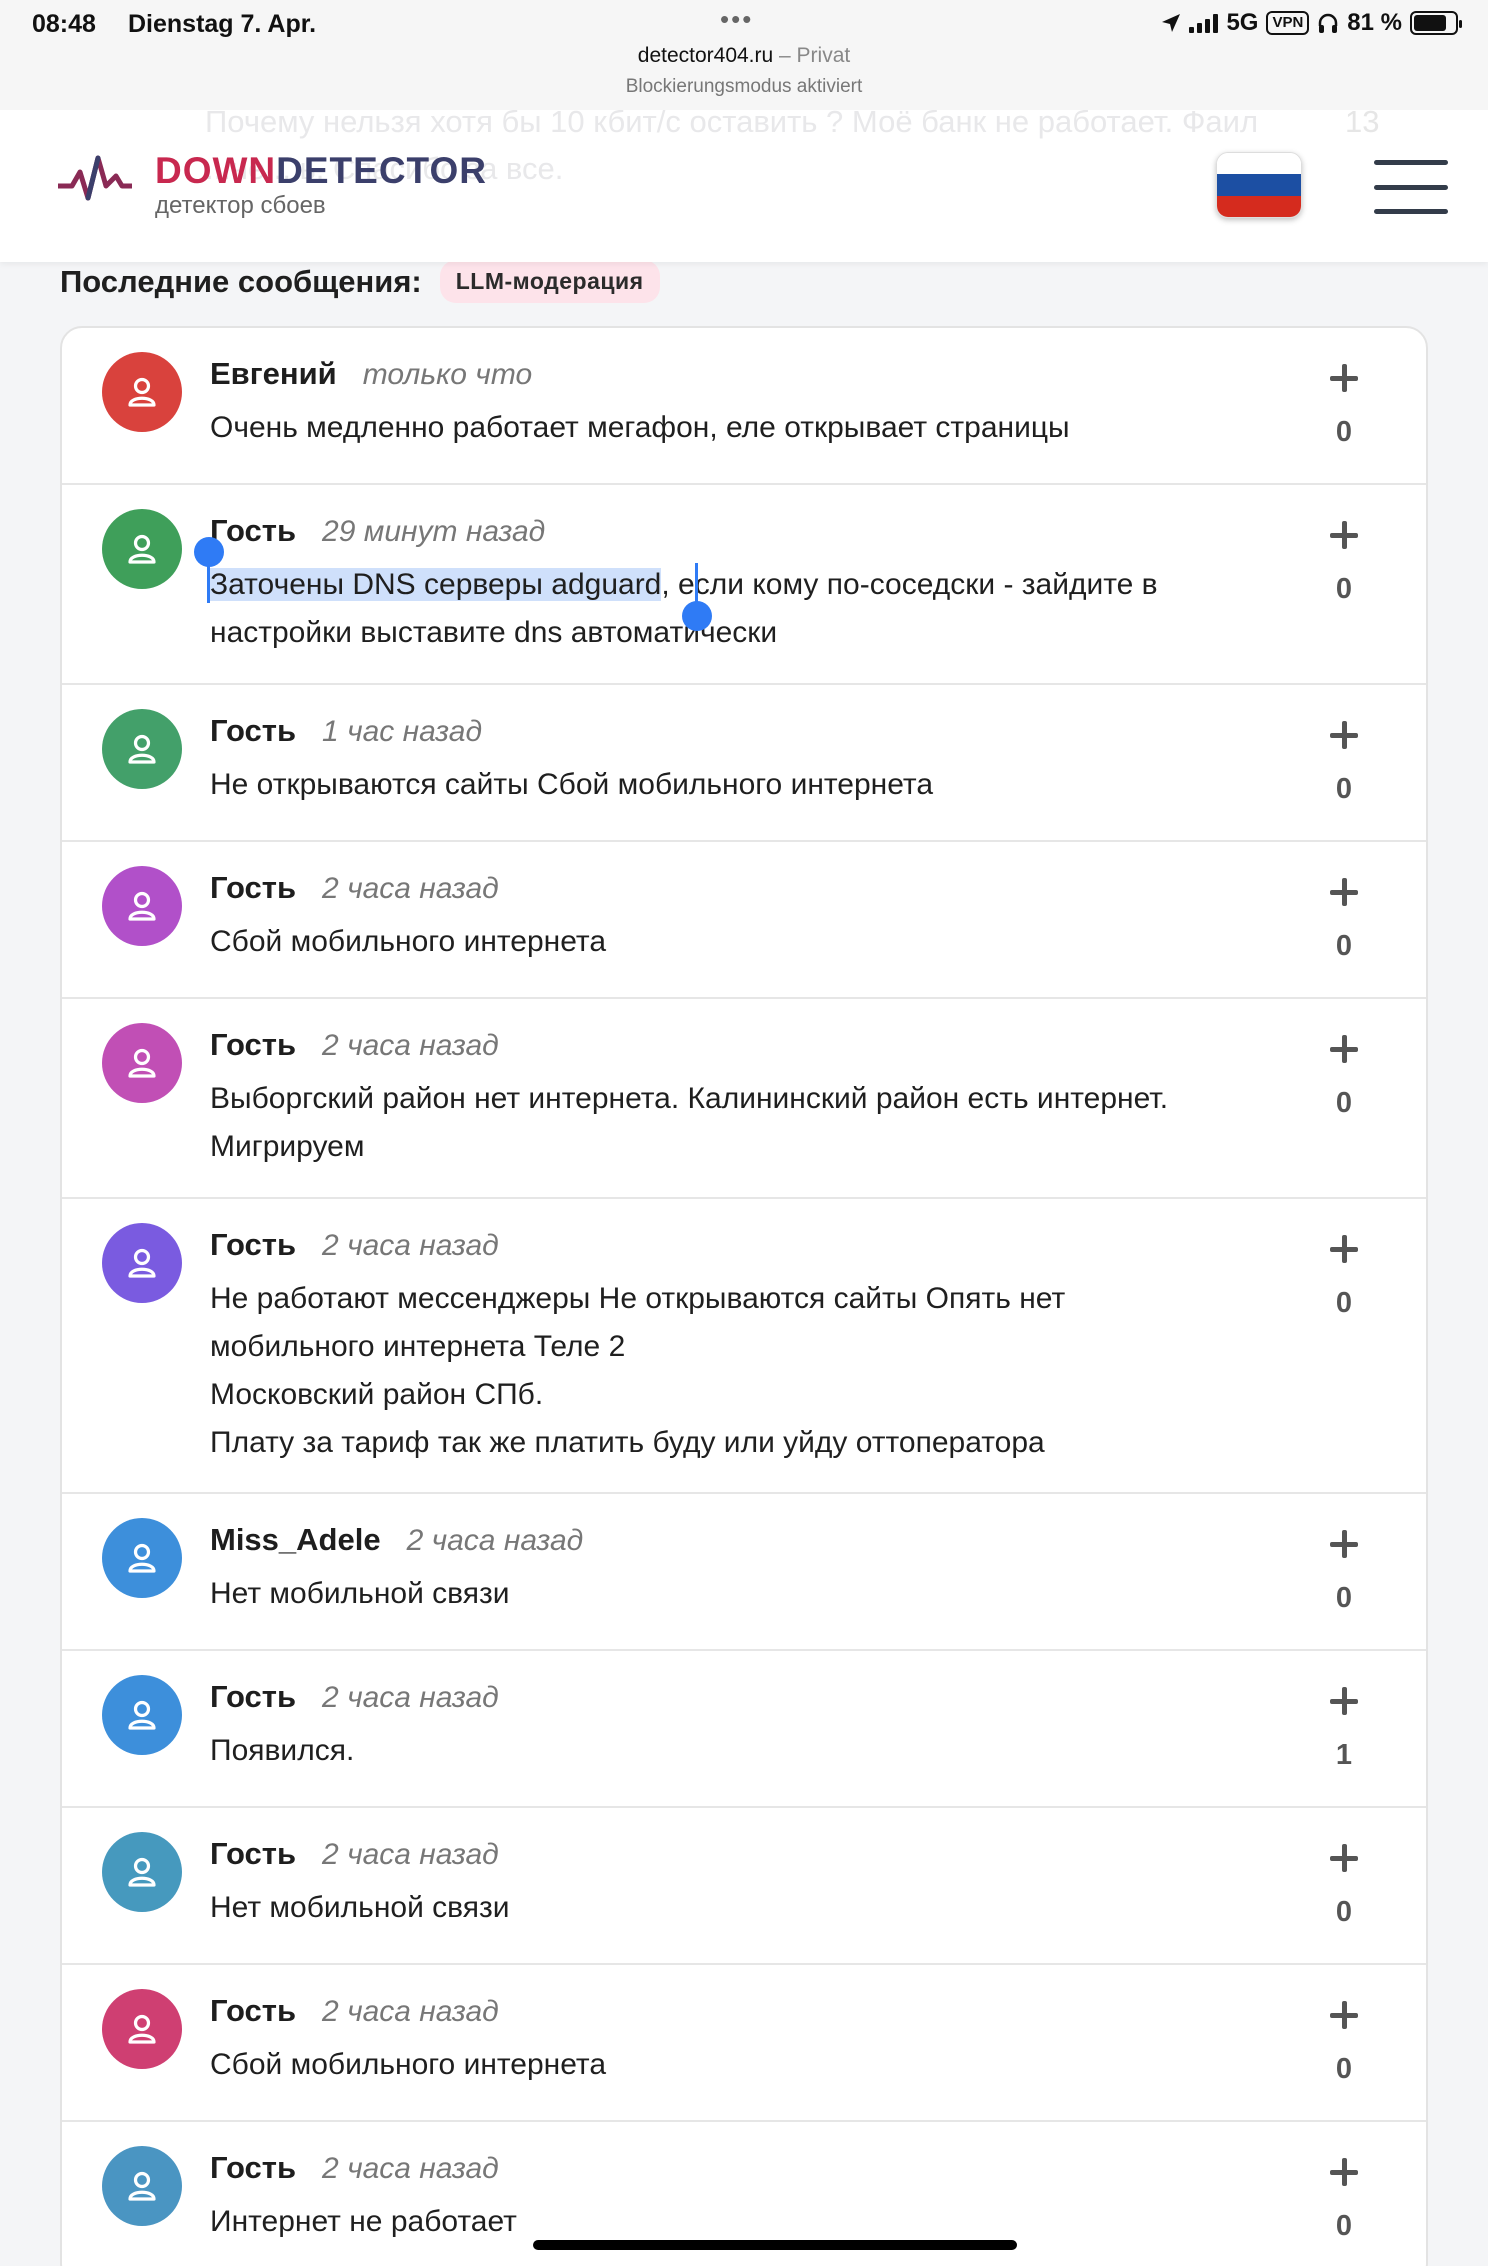  I want to click on section-heading: Последние сообщения: LLM-модерация, so click(360, 281).